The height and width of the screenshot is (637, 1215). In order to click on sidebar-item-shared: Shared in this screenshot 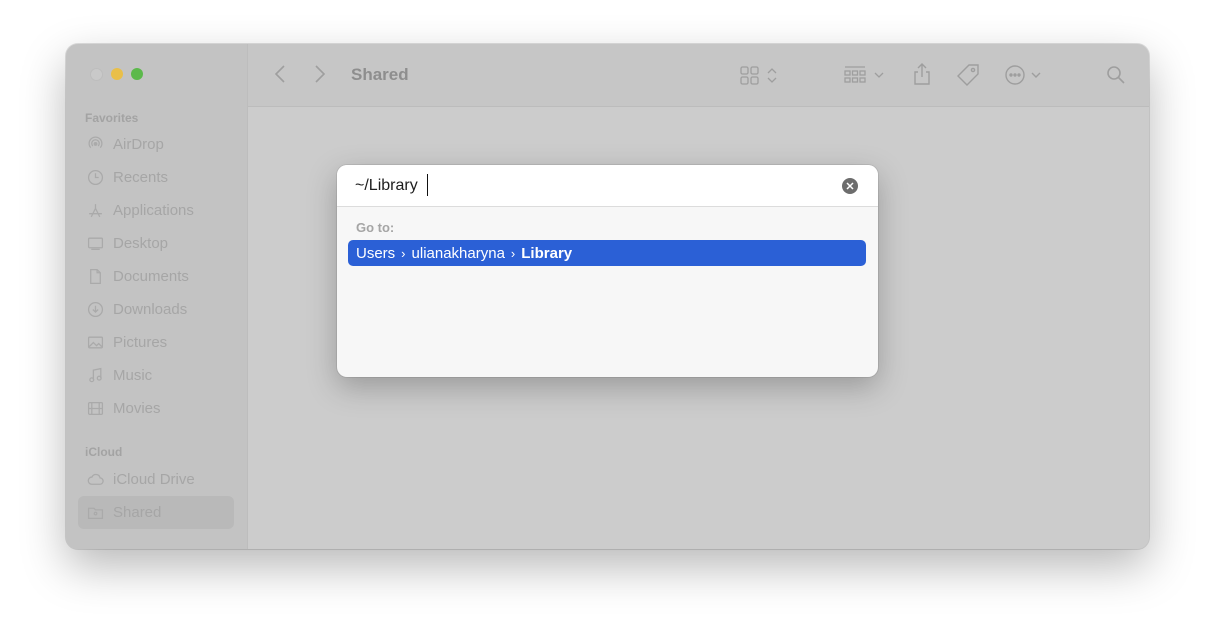, I will do `click(156, 512)`.